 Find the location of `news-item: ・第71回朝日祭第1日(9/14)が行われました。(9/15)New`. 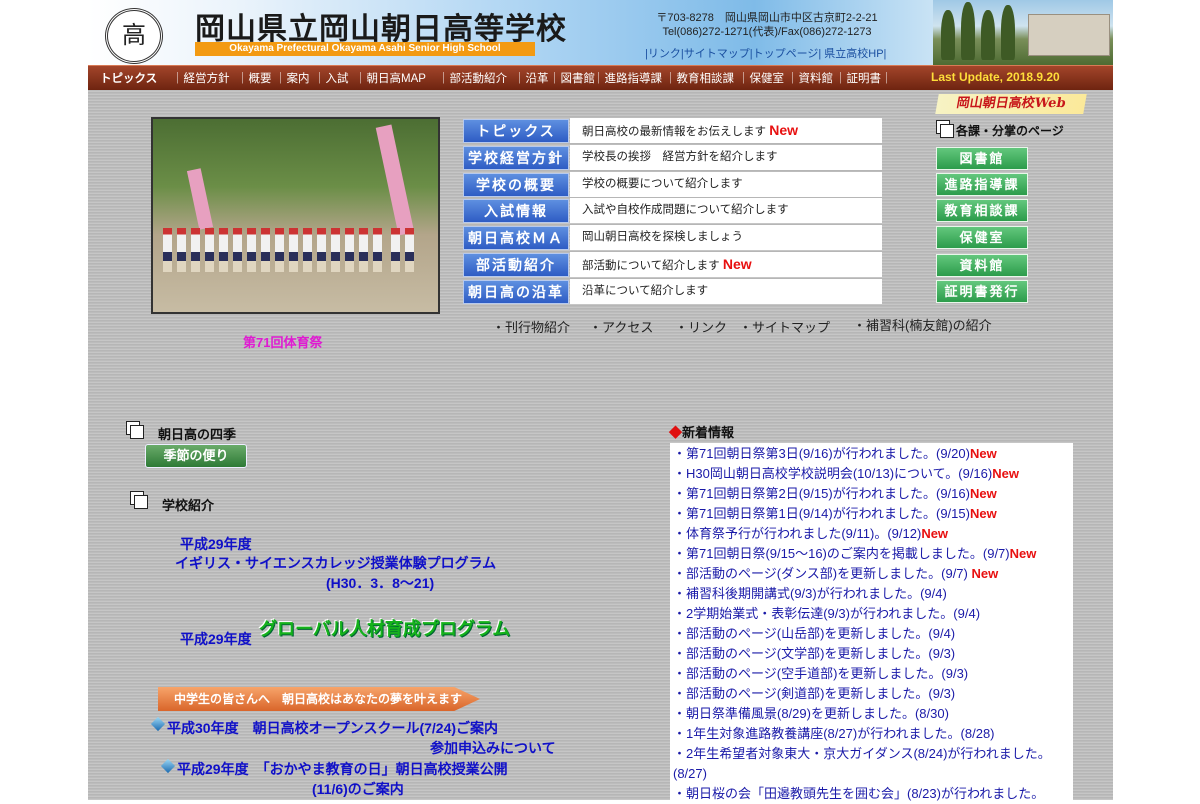

news-item: ・第71回朝日祭第1日(9/14)が行われました。(9/15)New is located at coordinates (871, 514).